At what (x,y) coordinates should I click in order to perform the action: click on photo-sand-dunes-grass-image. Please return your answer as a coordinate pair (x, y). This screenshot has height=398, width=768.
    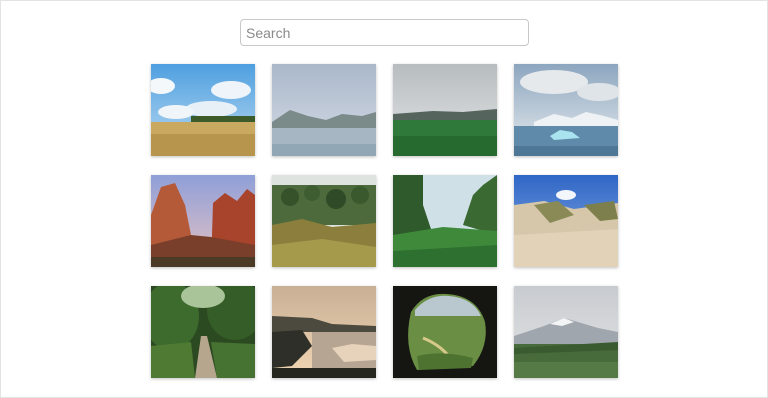
    Looking at the image, I should click on (566, 221).